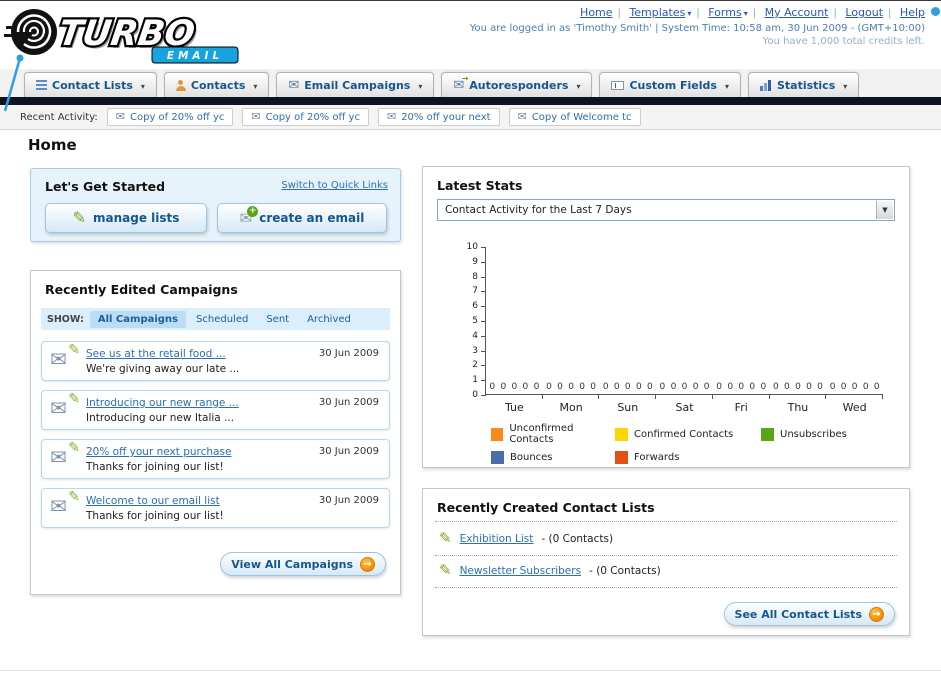  Describe the element at coordinates (546, 507) in the screenshot. I see `contact-lists-title: Recently Created Contact Lists` at that location.